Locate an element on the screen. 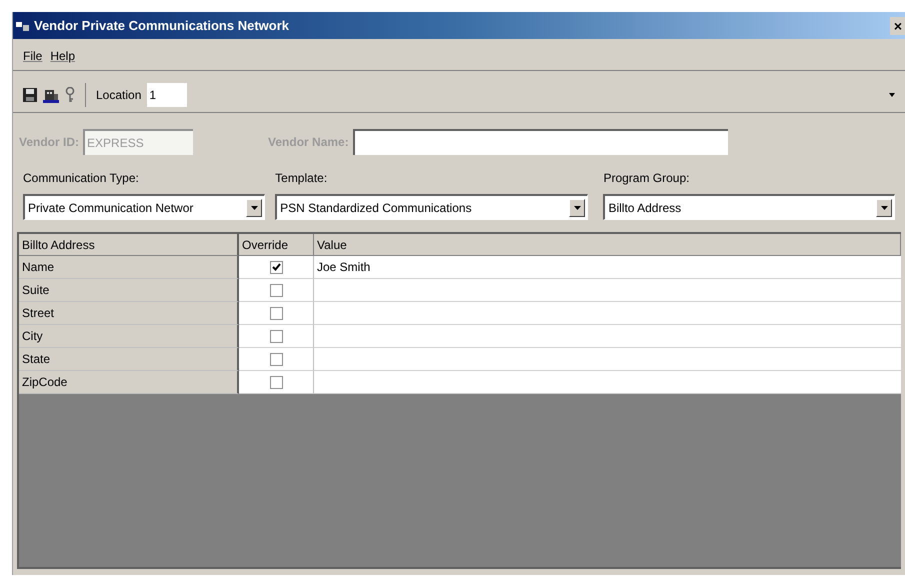  column-header: Value is located at coordinates (607, 245).